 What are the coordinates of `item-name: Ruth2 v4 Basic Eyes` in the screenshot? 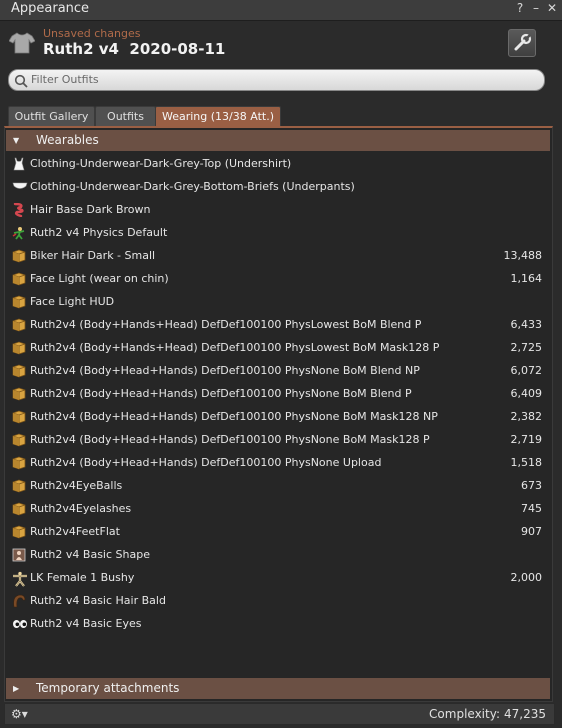 It's located at (86, 623).